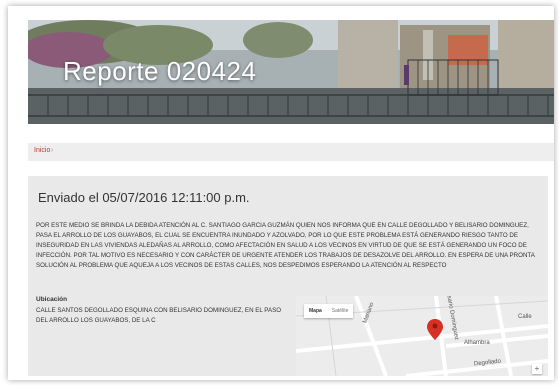  I want to click on map-tab-map: Mapa, so click(315, 311).